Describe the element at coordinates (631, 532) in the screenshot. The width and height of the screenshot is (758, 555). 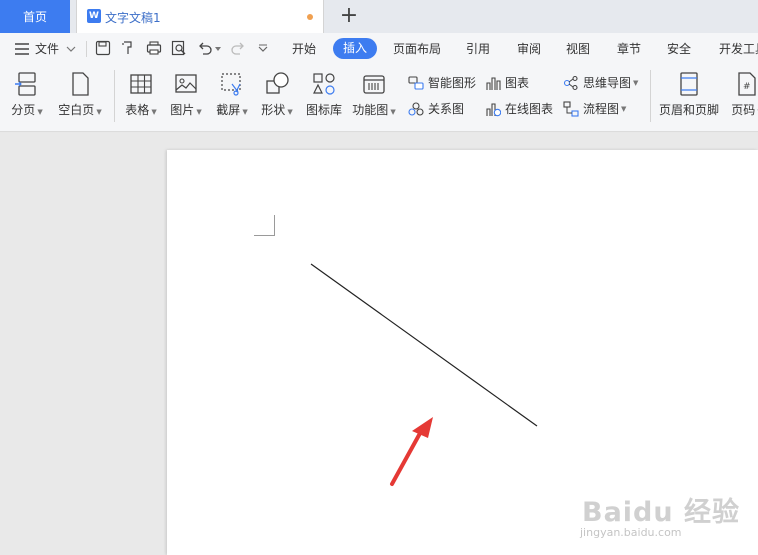
I see `baidu-watermark-url: jingyan.baidu.com` at that location.